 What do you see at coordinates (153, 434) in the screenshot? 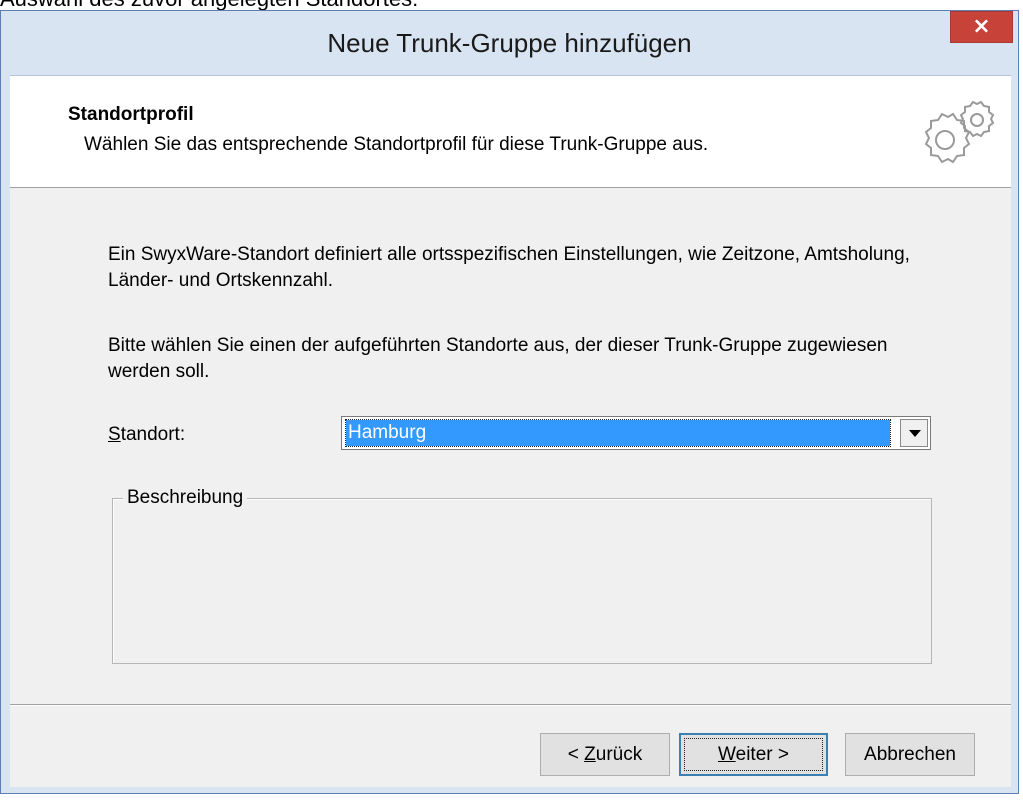
I see `standort-label-text: tandort:` at bounding box center [153, 434].